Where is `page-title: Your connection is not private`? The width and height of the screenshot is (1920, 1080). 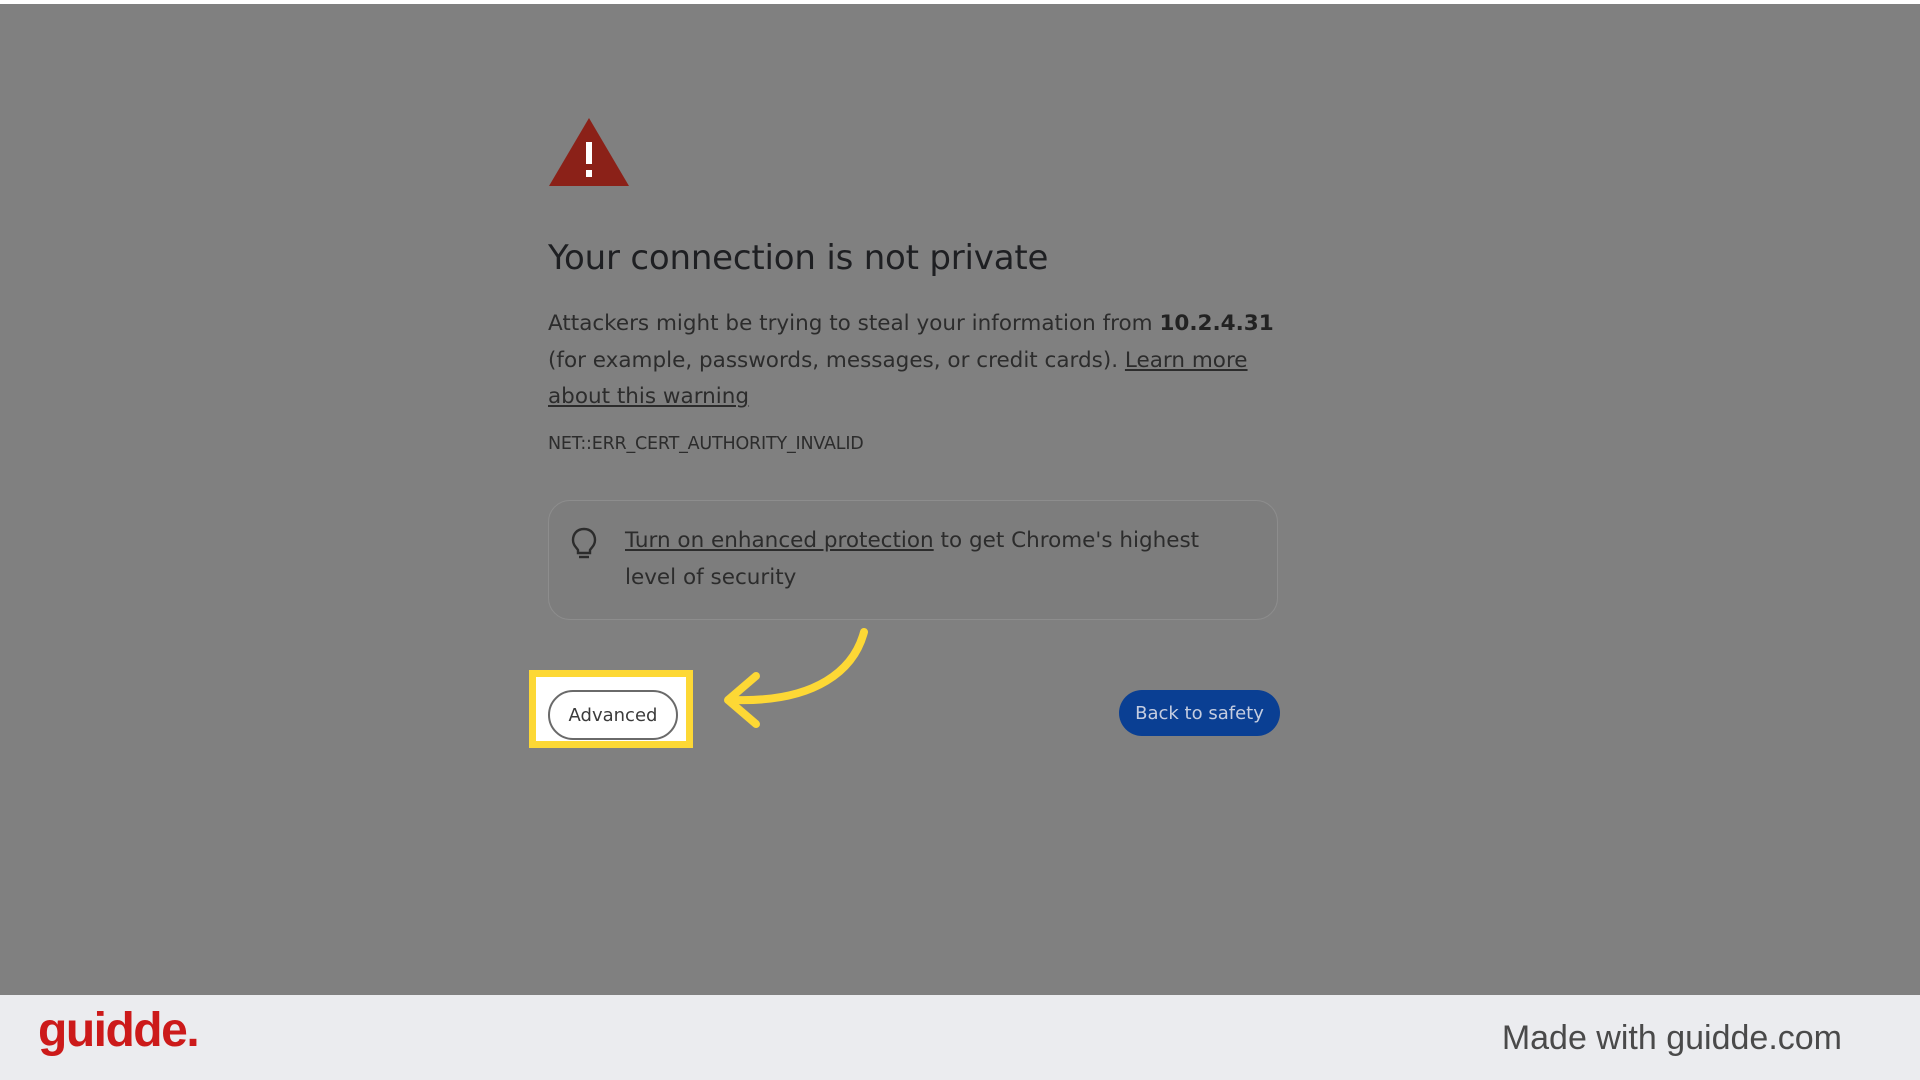 page-title: Your connection is not private is located at coordinates (798, 258).